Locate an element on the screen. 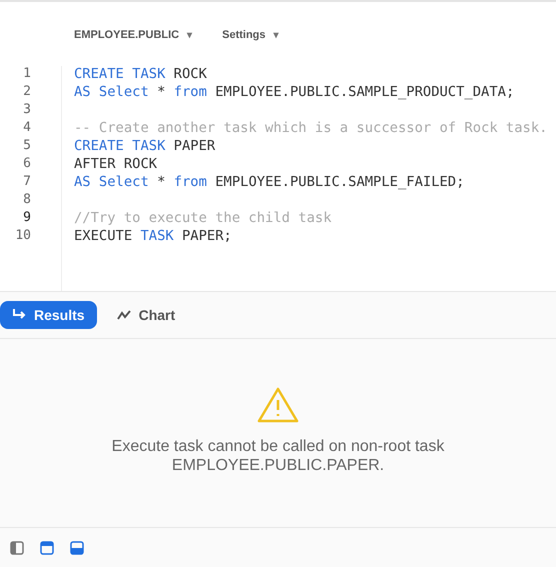 This screenshot has height=567, width=556. code-line: CREATE TASK ROCK is located at coordinates (141, 75).